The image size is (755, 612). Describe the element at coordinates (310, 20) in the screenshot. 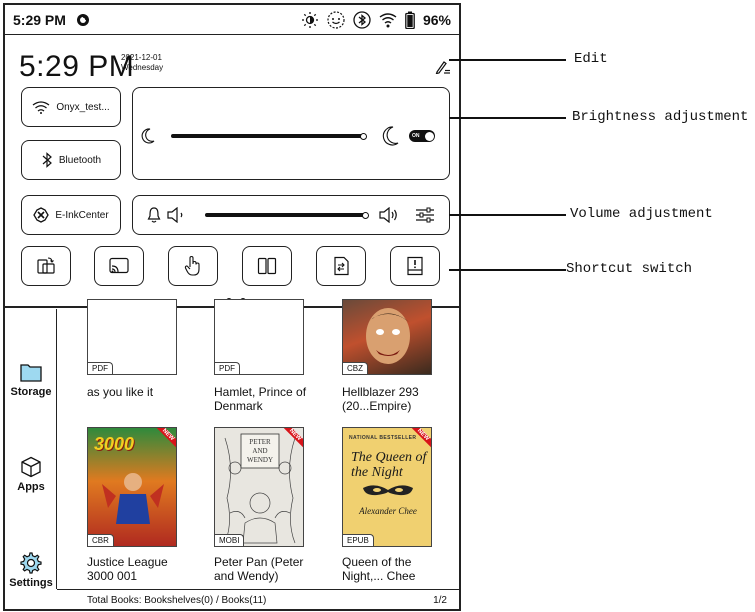

I see `brightness-icon` at that location.